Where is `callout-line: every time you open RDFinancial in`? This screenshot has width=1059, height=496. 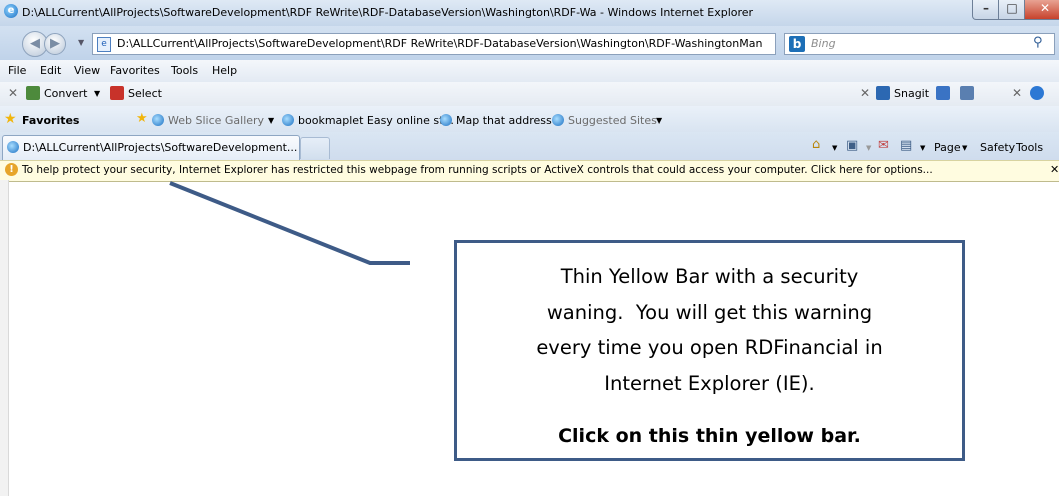 callout-line: every time you open RDFinancial in is located at coordinates (709, 347).